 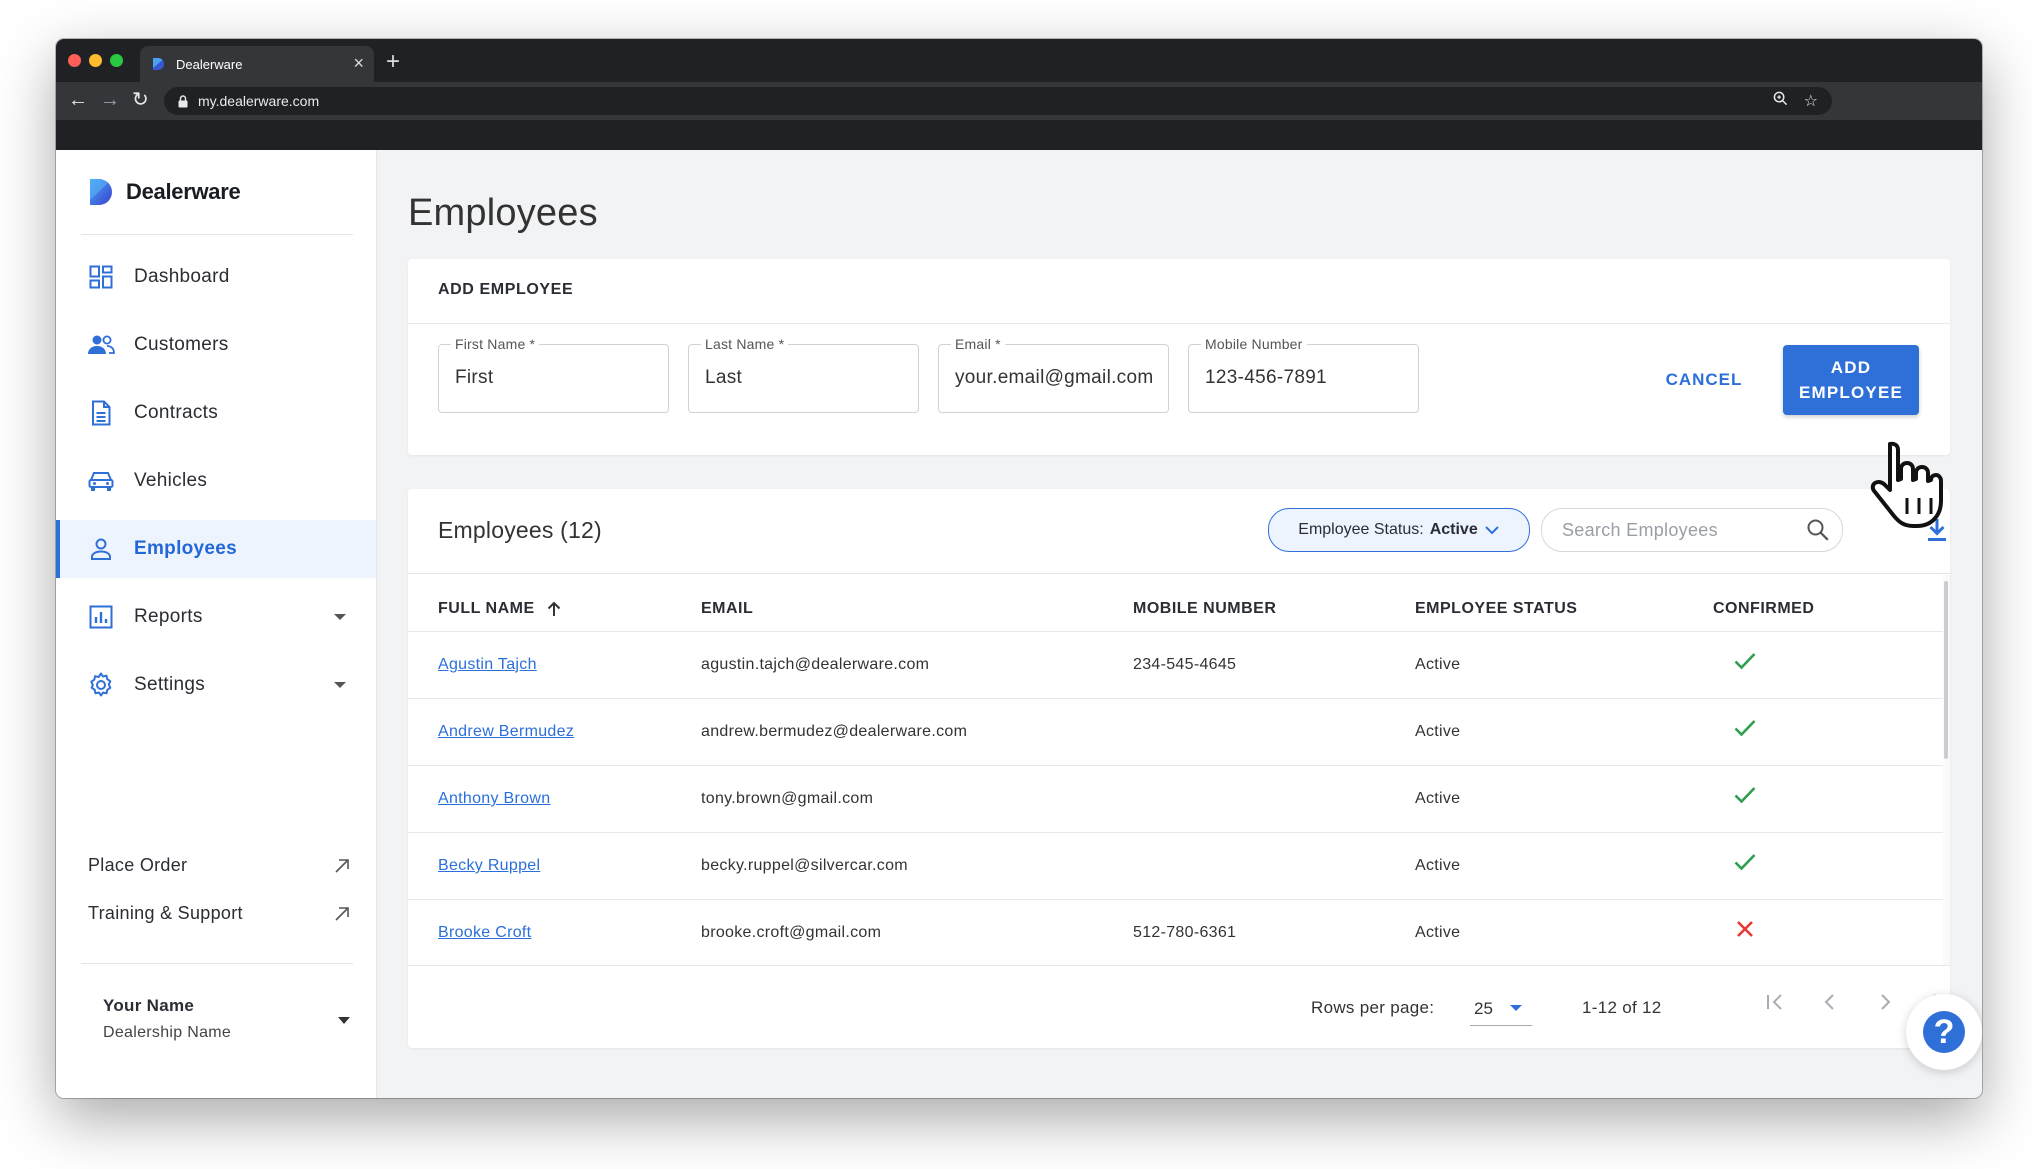 I want to click on employee-email: agustin.tajch@dealerware.com, so click(x=815, y=664).